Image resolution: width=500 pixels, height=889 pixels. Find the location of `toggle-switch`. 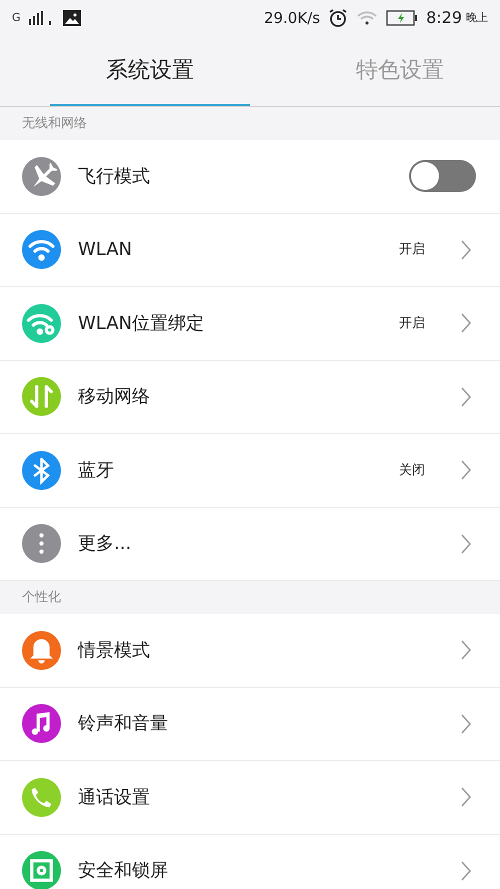

toggle-switch is located at coordinates (442, 176).